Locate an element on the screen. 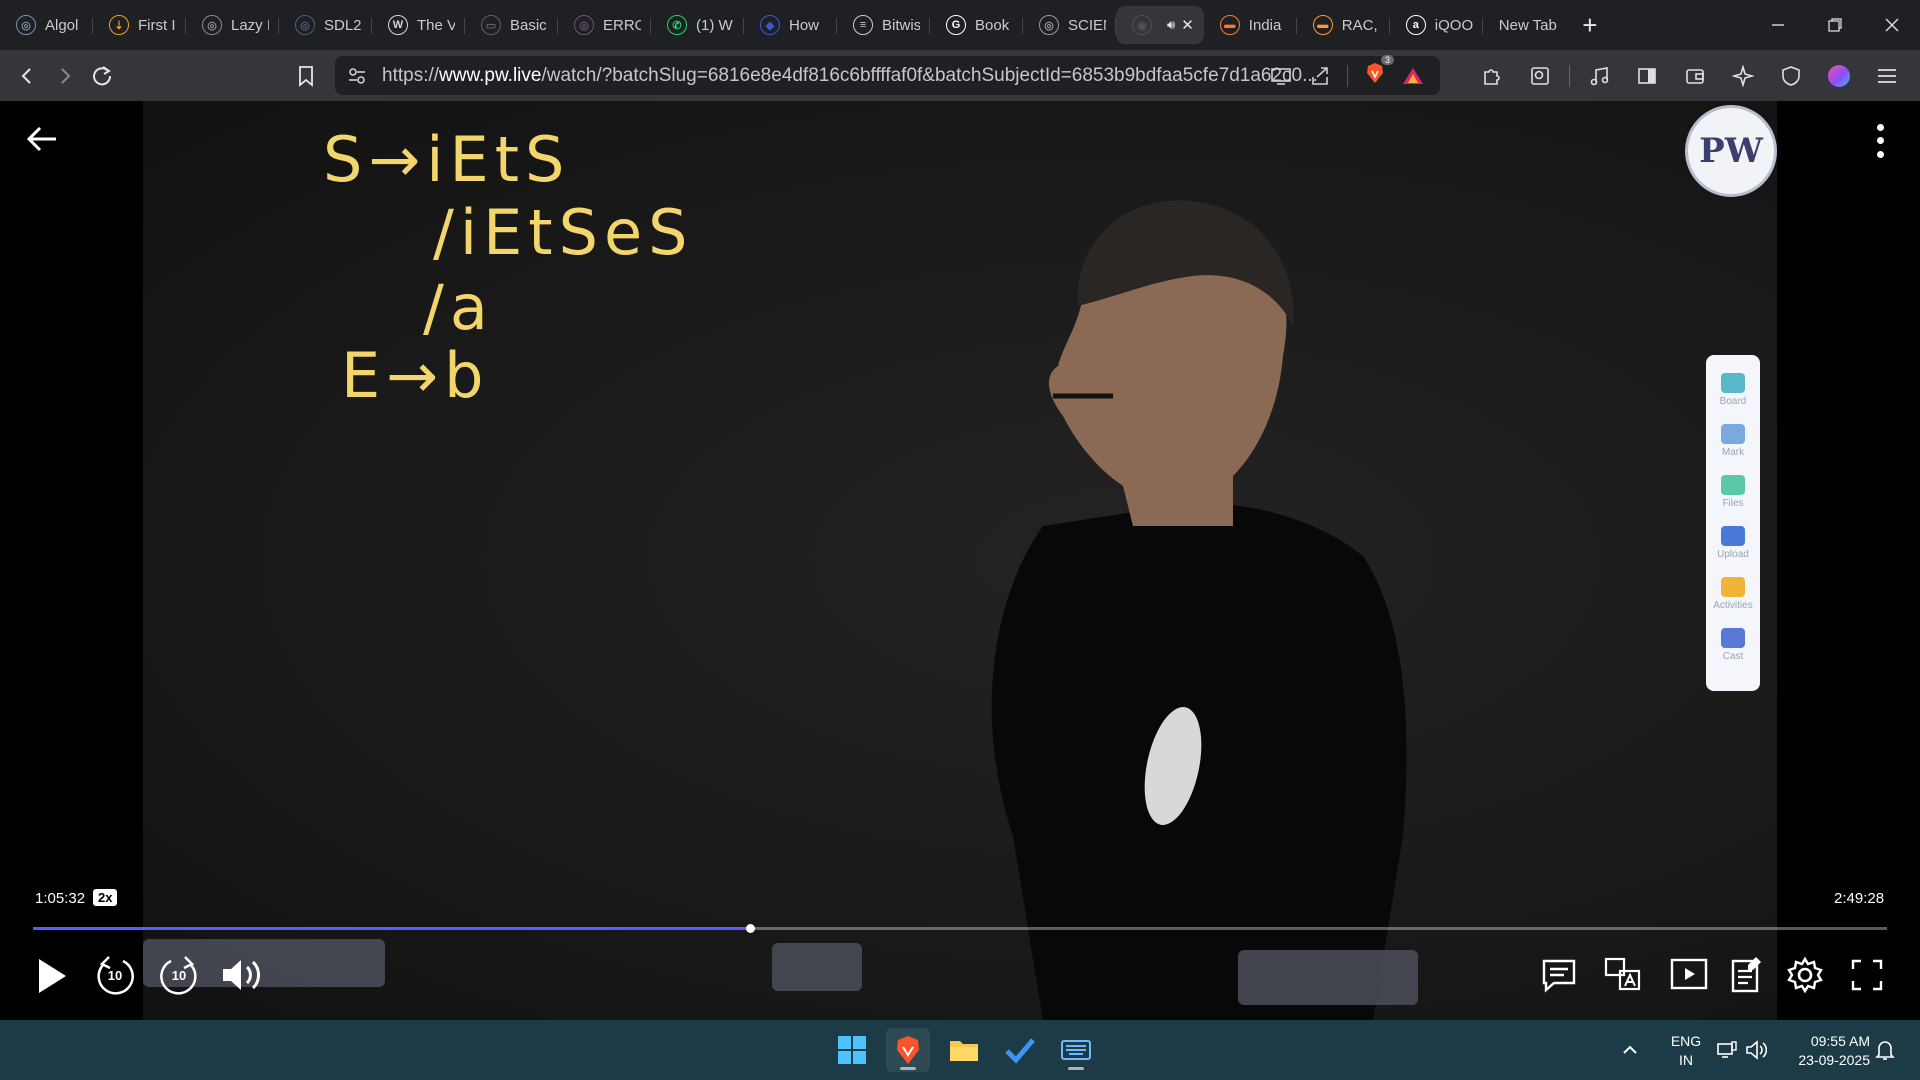  checkmark-icon is located at coordinates (1020, 1051).